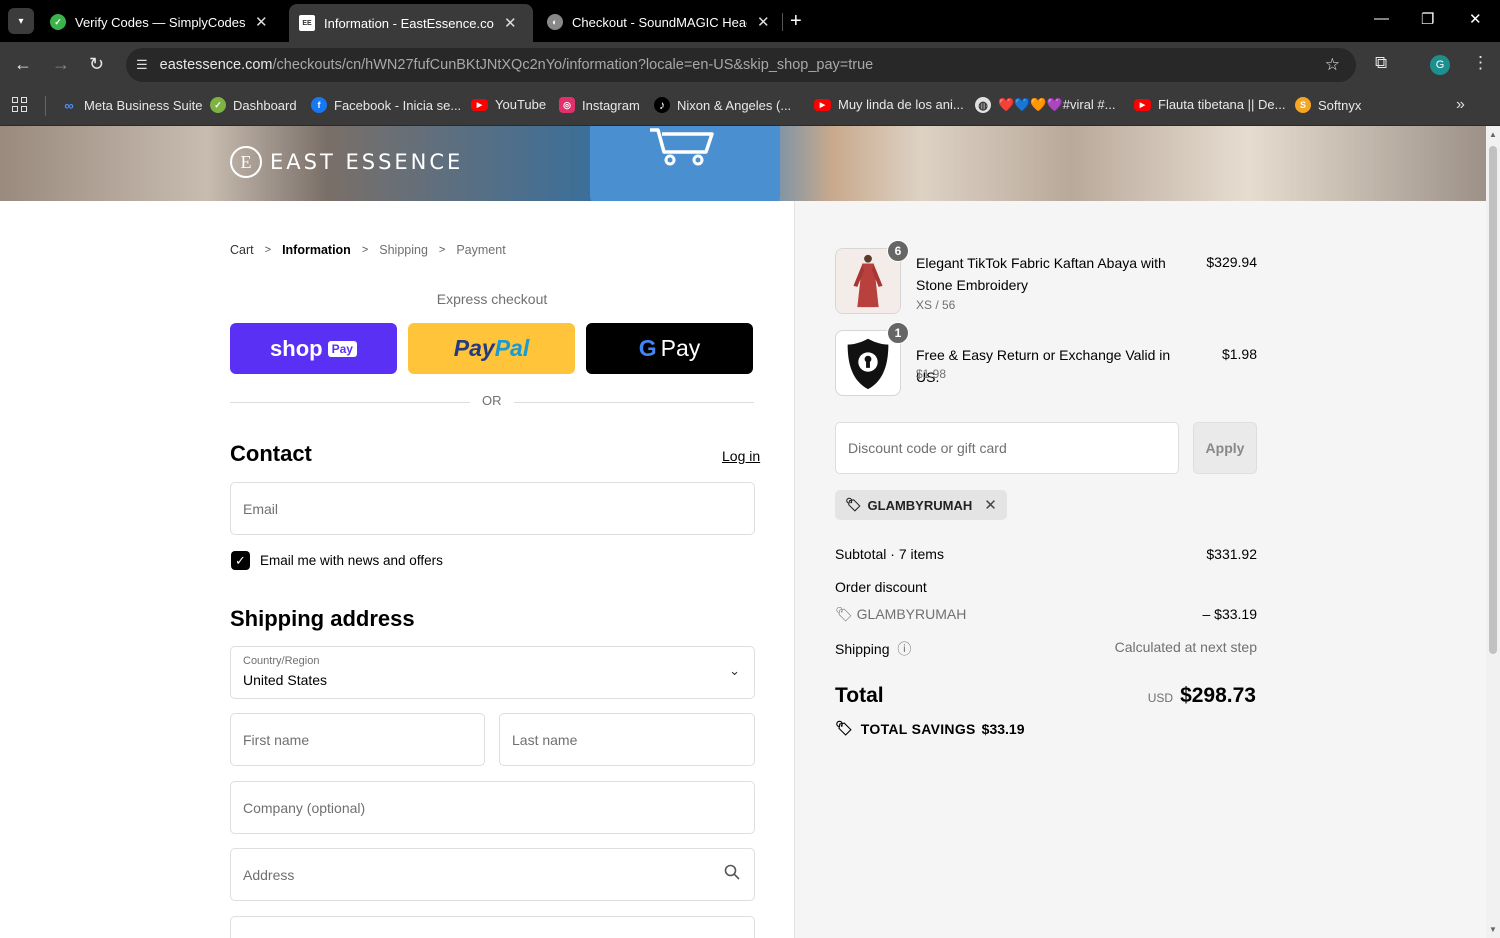 The height and width of the screenshot is (938, 1500). I want to click on google-pay-button: G Pay, so click(669, 348).